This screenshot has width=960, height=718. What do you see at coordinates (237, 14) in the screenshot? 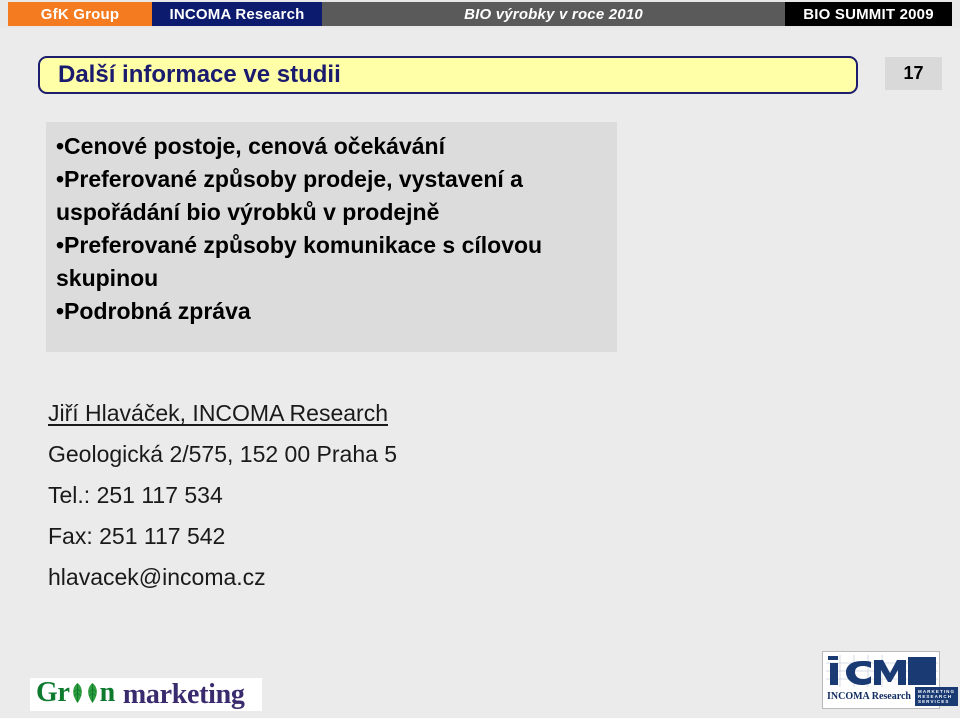
I see `header-brand-incoma: INCOMA Research` at bounding box center [237, 14].